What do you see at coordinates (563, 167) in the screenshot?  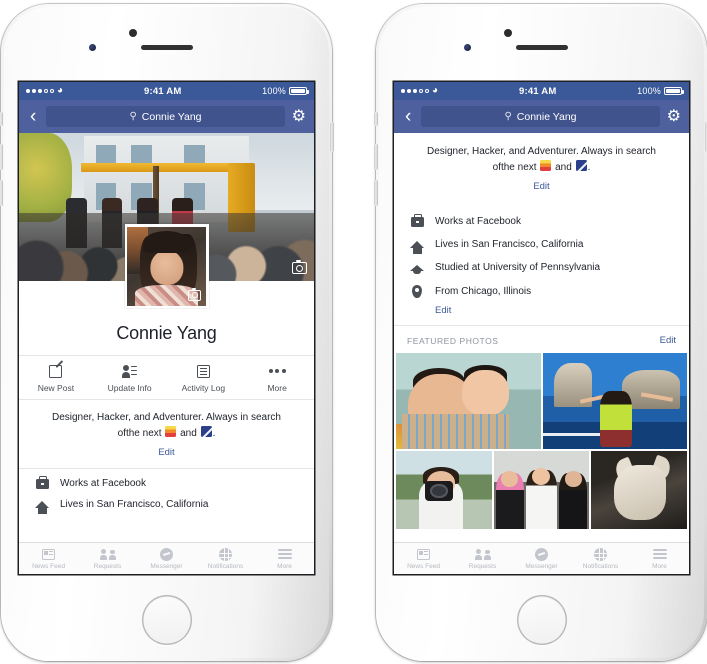 I see `bio-line-2-mid: and` at bounding box center [563, 167].